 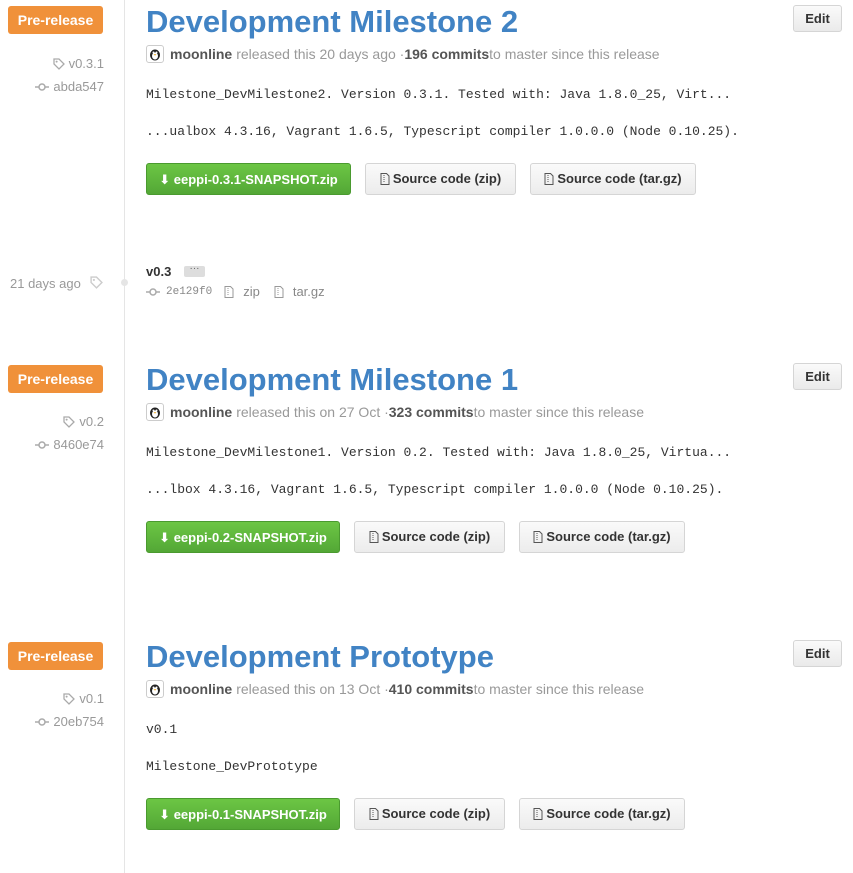 What do you see at coordinates (124, 282) in the screenshot?
I see `timeline-dot` at bounding box center [124, 282].